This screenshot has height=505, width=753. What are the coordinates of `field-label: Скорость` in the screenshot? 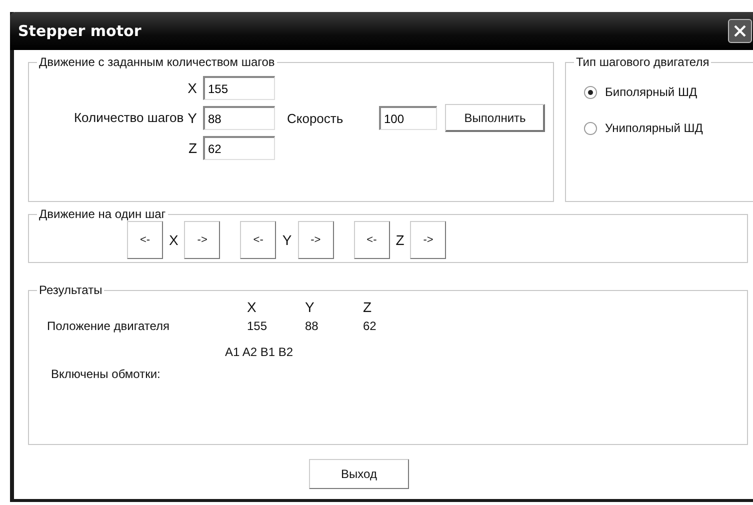 It's located at (315, 118).